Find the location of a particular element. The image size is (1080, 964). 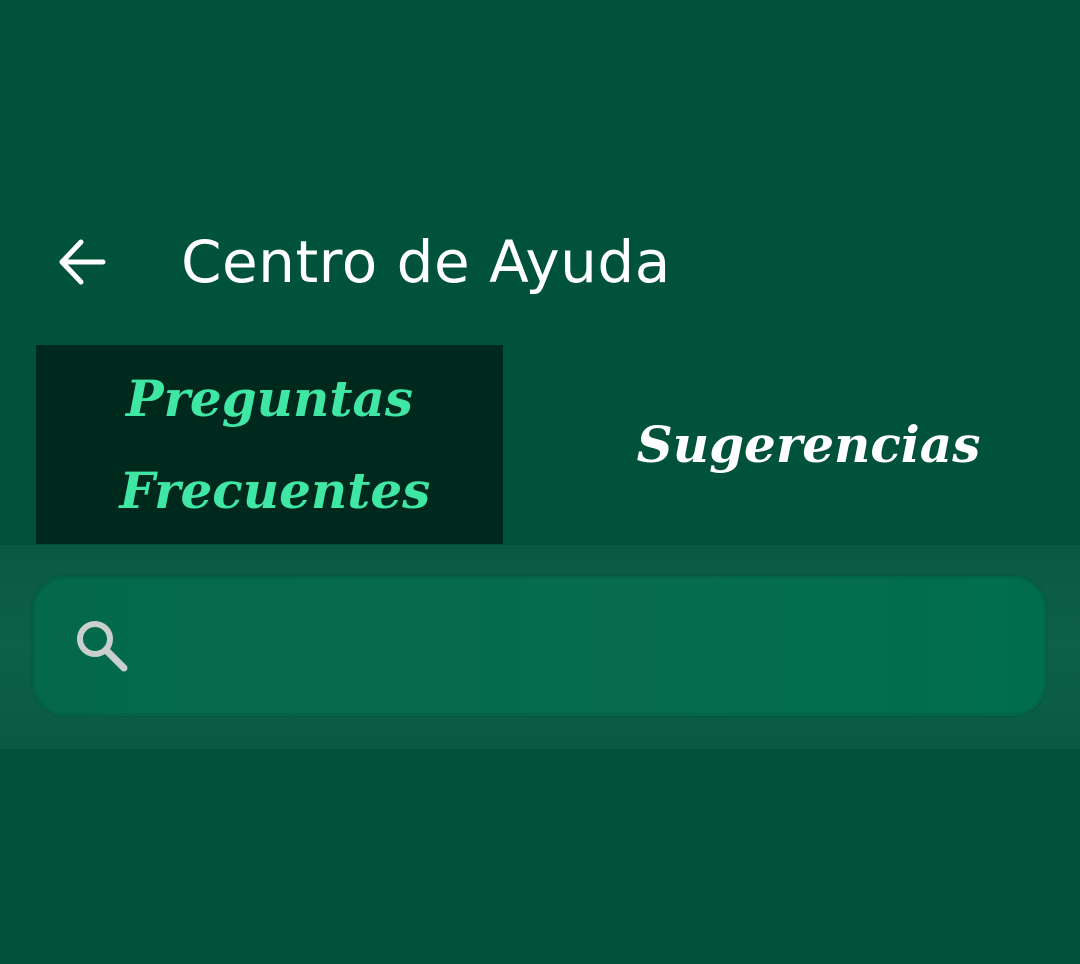

tab-preguntas-frecuentes: Preguntas Frecuentes is located at coordinates (269, 444).